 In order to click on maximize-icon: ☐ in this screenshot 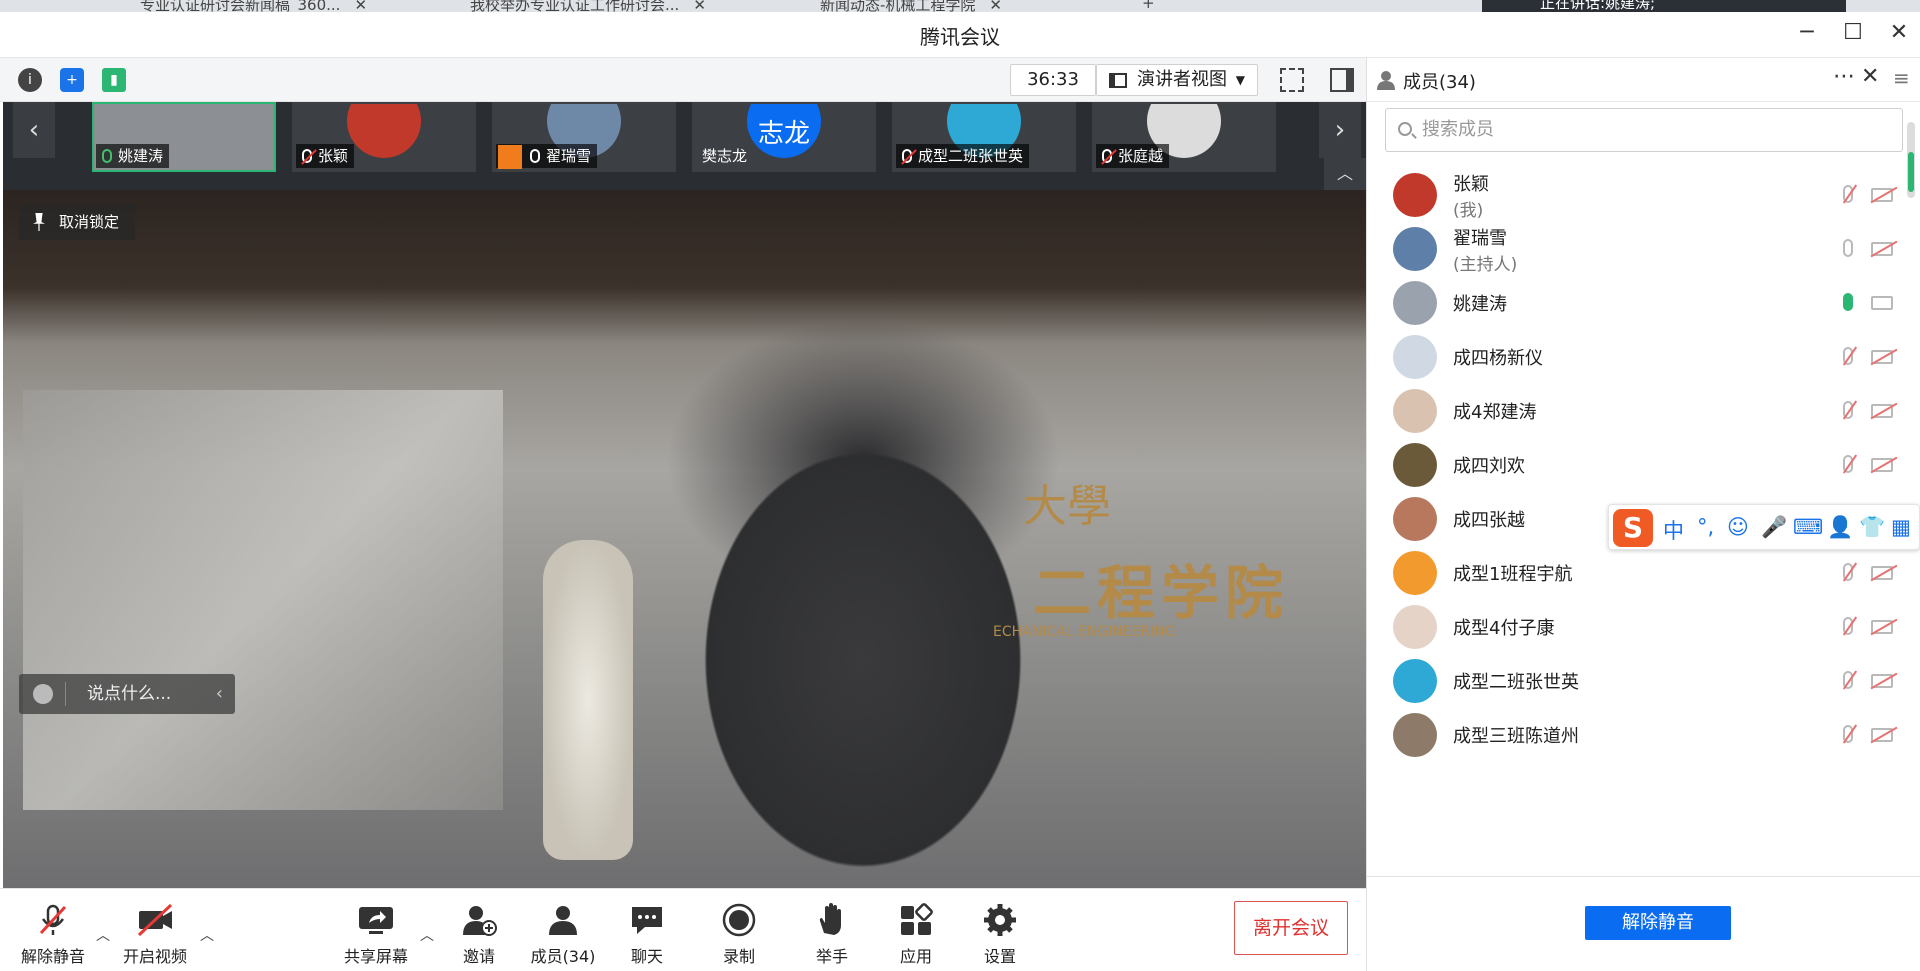, I will do `click(1853, 32)`.